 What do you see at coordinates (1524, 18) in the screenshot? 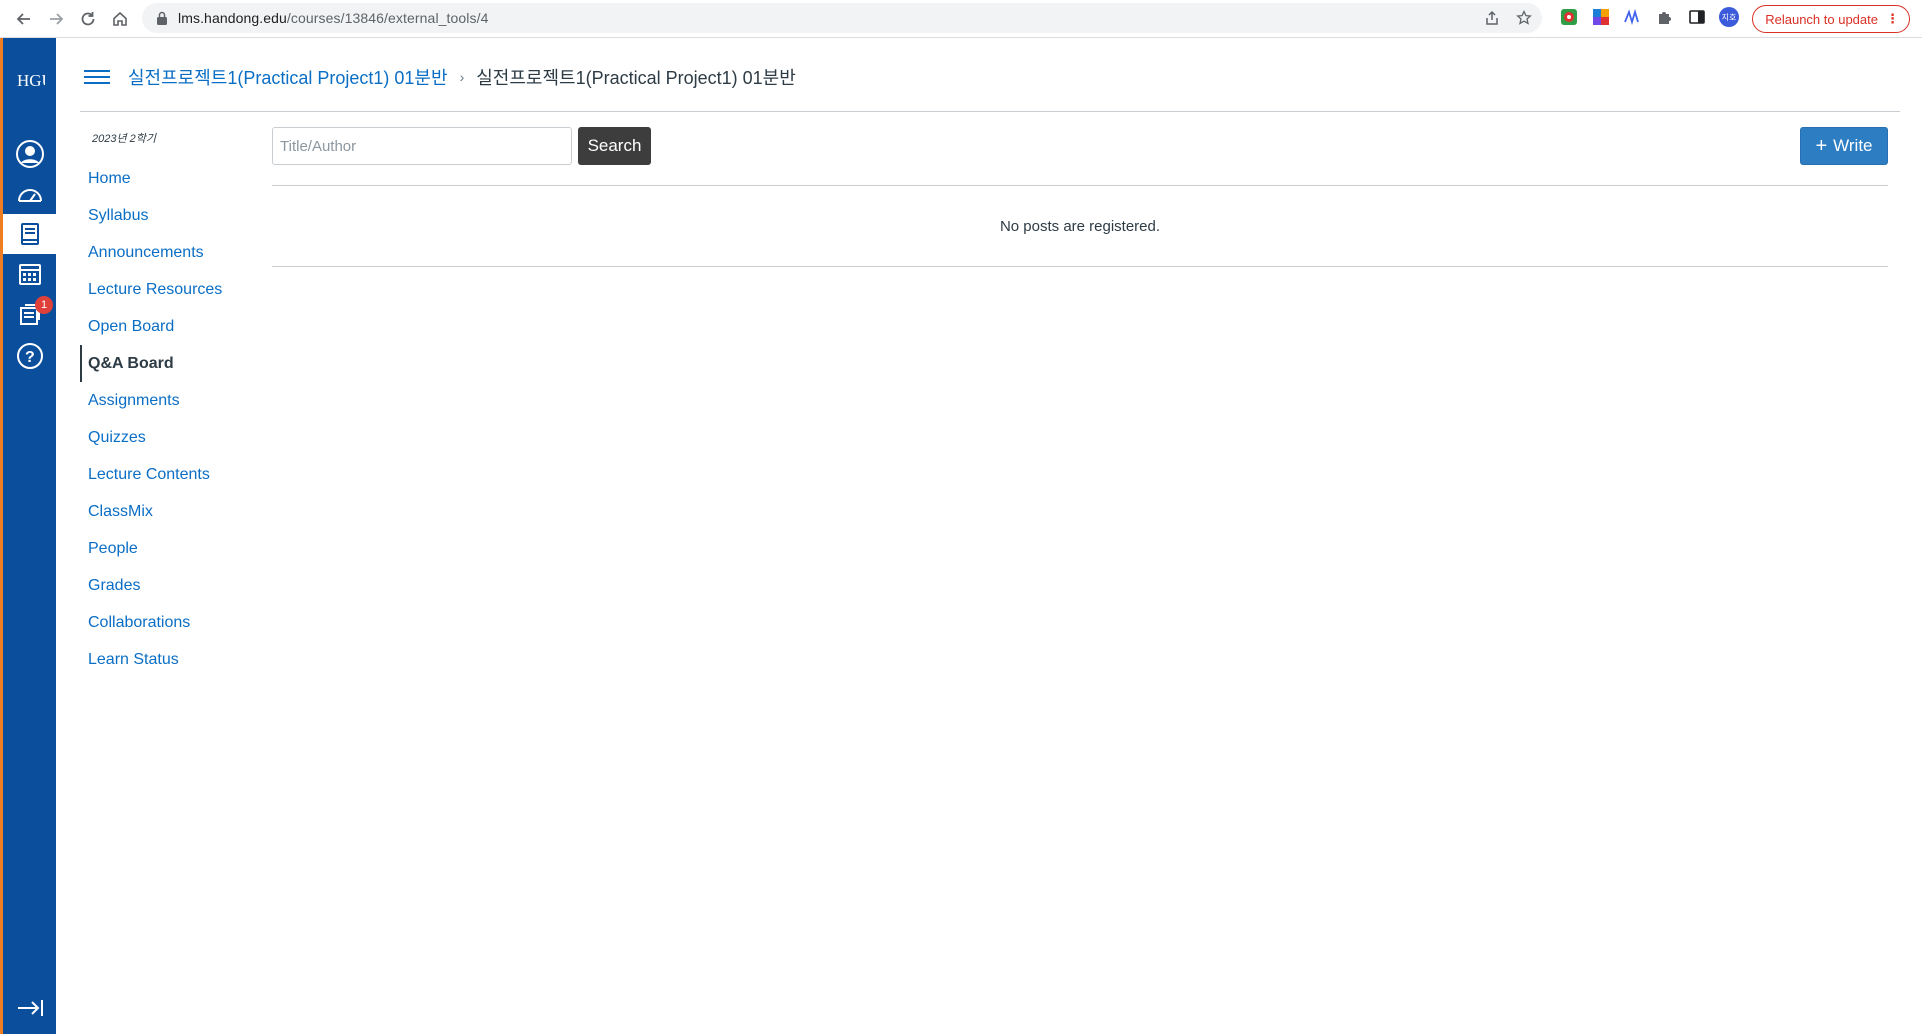
I see `bookmark-star-icon` at bounding box center [1524, 18].